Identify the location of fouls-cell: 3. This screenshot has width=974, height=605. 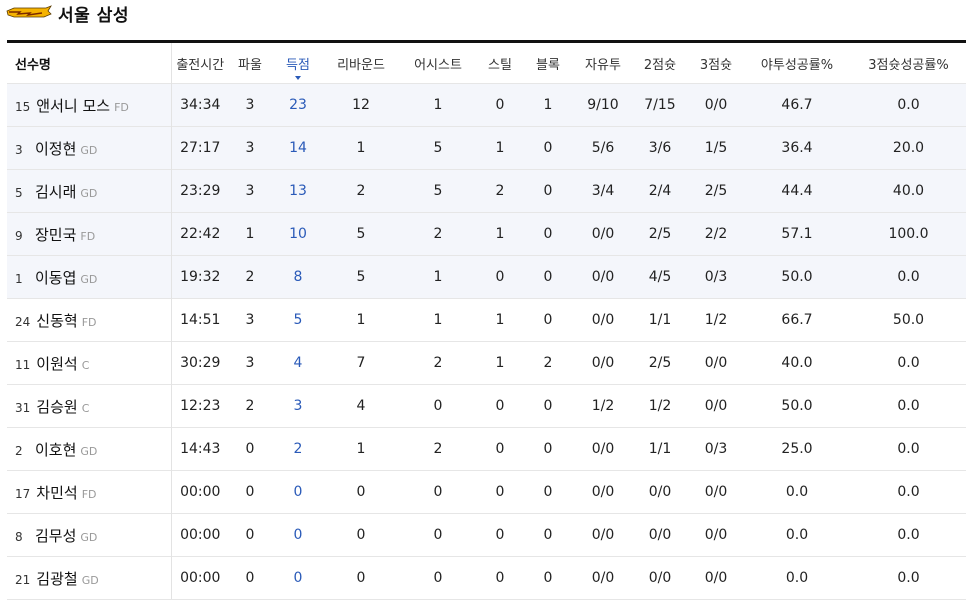
(250, 191).